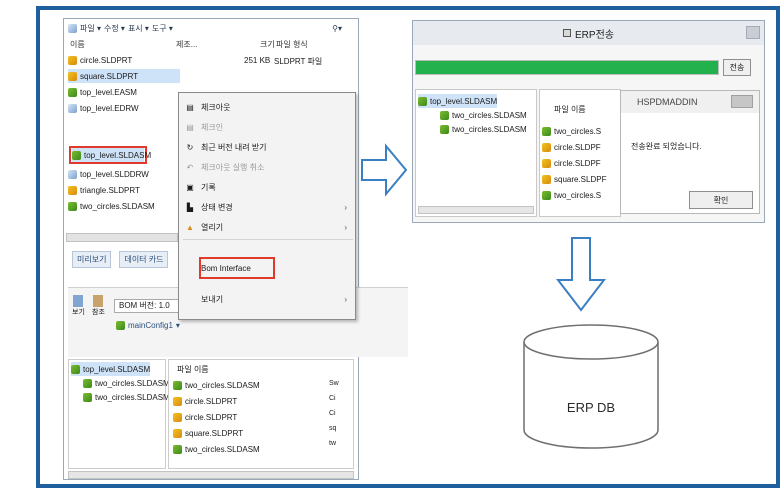 The image size is (783, 494). Describe the element at coordinates (267, 227) in the screenshot. I see `menu-item-open: ▲ 열리기 ›` at that location.